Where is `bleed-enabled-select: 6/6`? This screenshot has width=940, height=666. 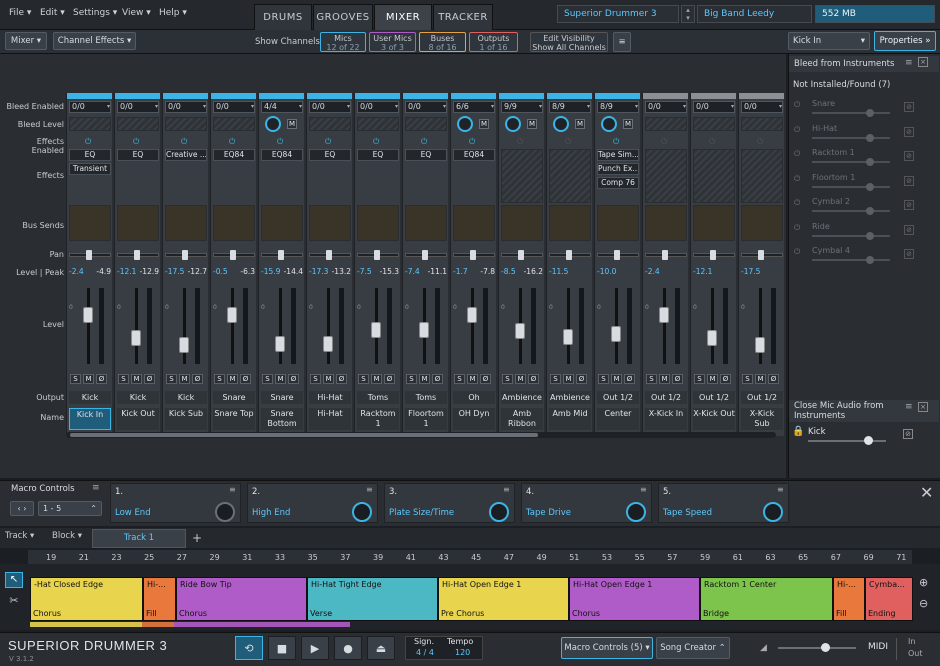 bleed-enabled-select: 6/6 is located at coordinates (474, 107).